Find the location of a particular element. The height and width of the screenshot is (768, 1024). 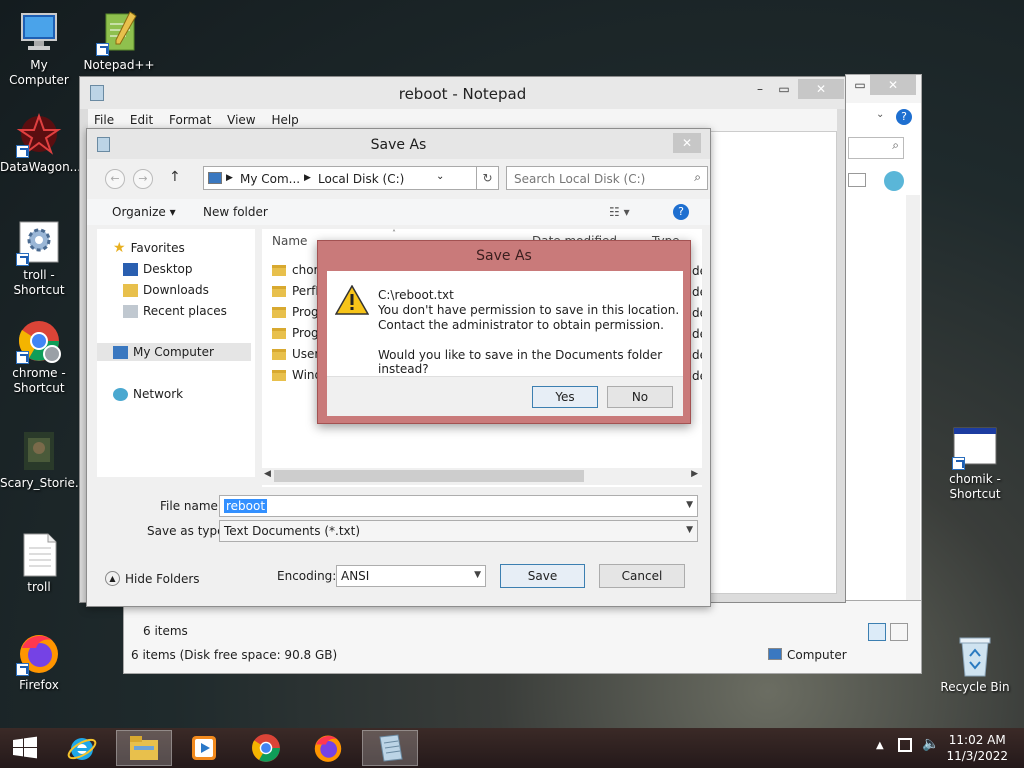

file-row: PerfL is located at coordinates (297, 291).